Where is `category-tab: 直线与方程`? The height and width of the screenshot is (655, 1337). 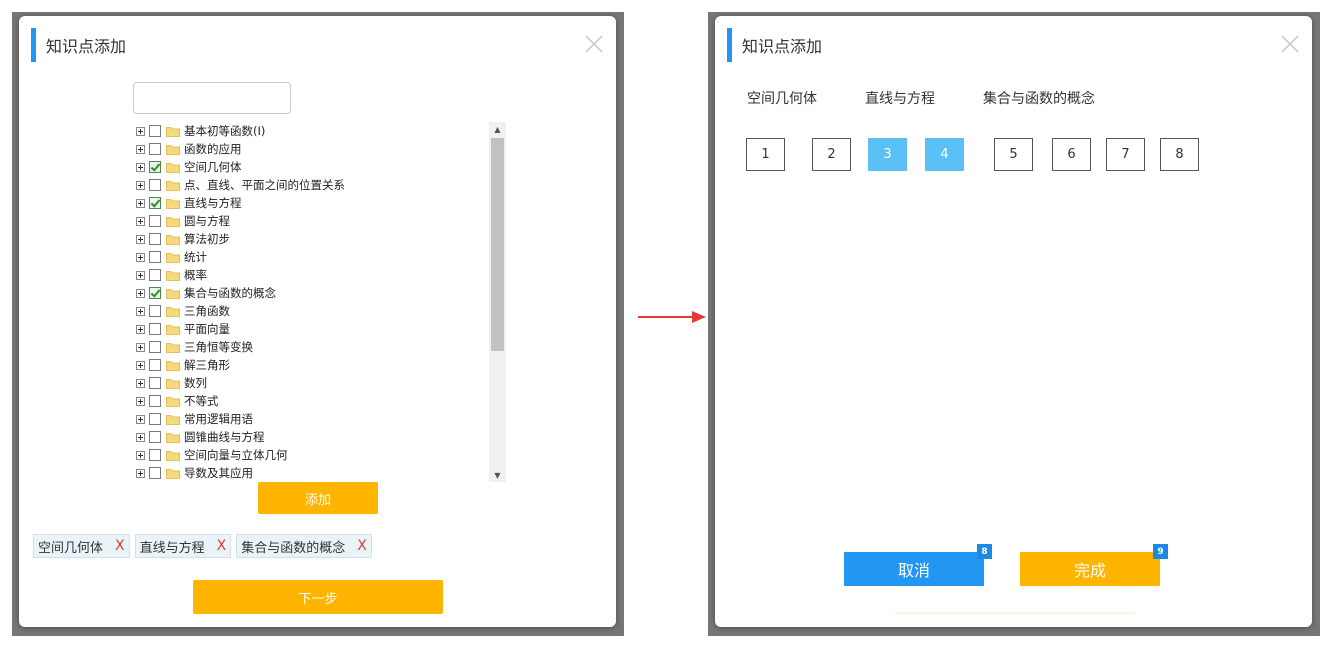
category-tab: 直线与方程 is located at coordinates (900, 98).